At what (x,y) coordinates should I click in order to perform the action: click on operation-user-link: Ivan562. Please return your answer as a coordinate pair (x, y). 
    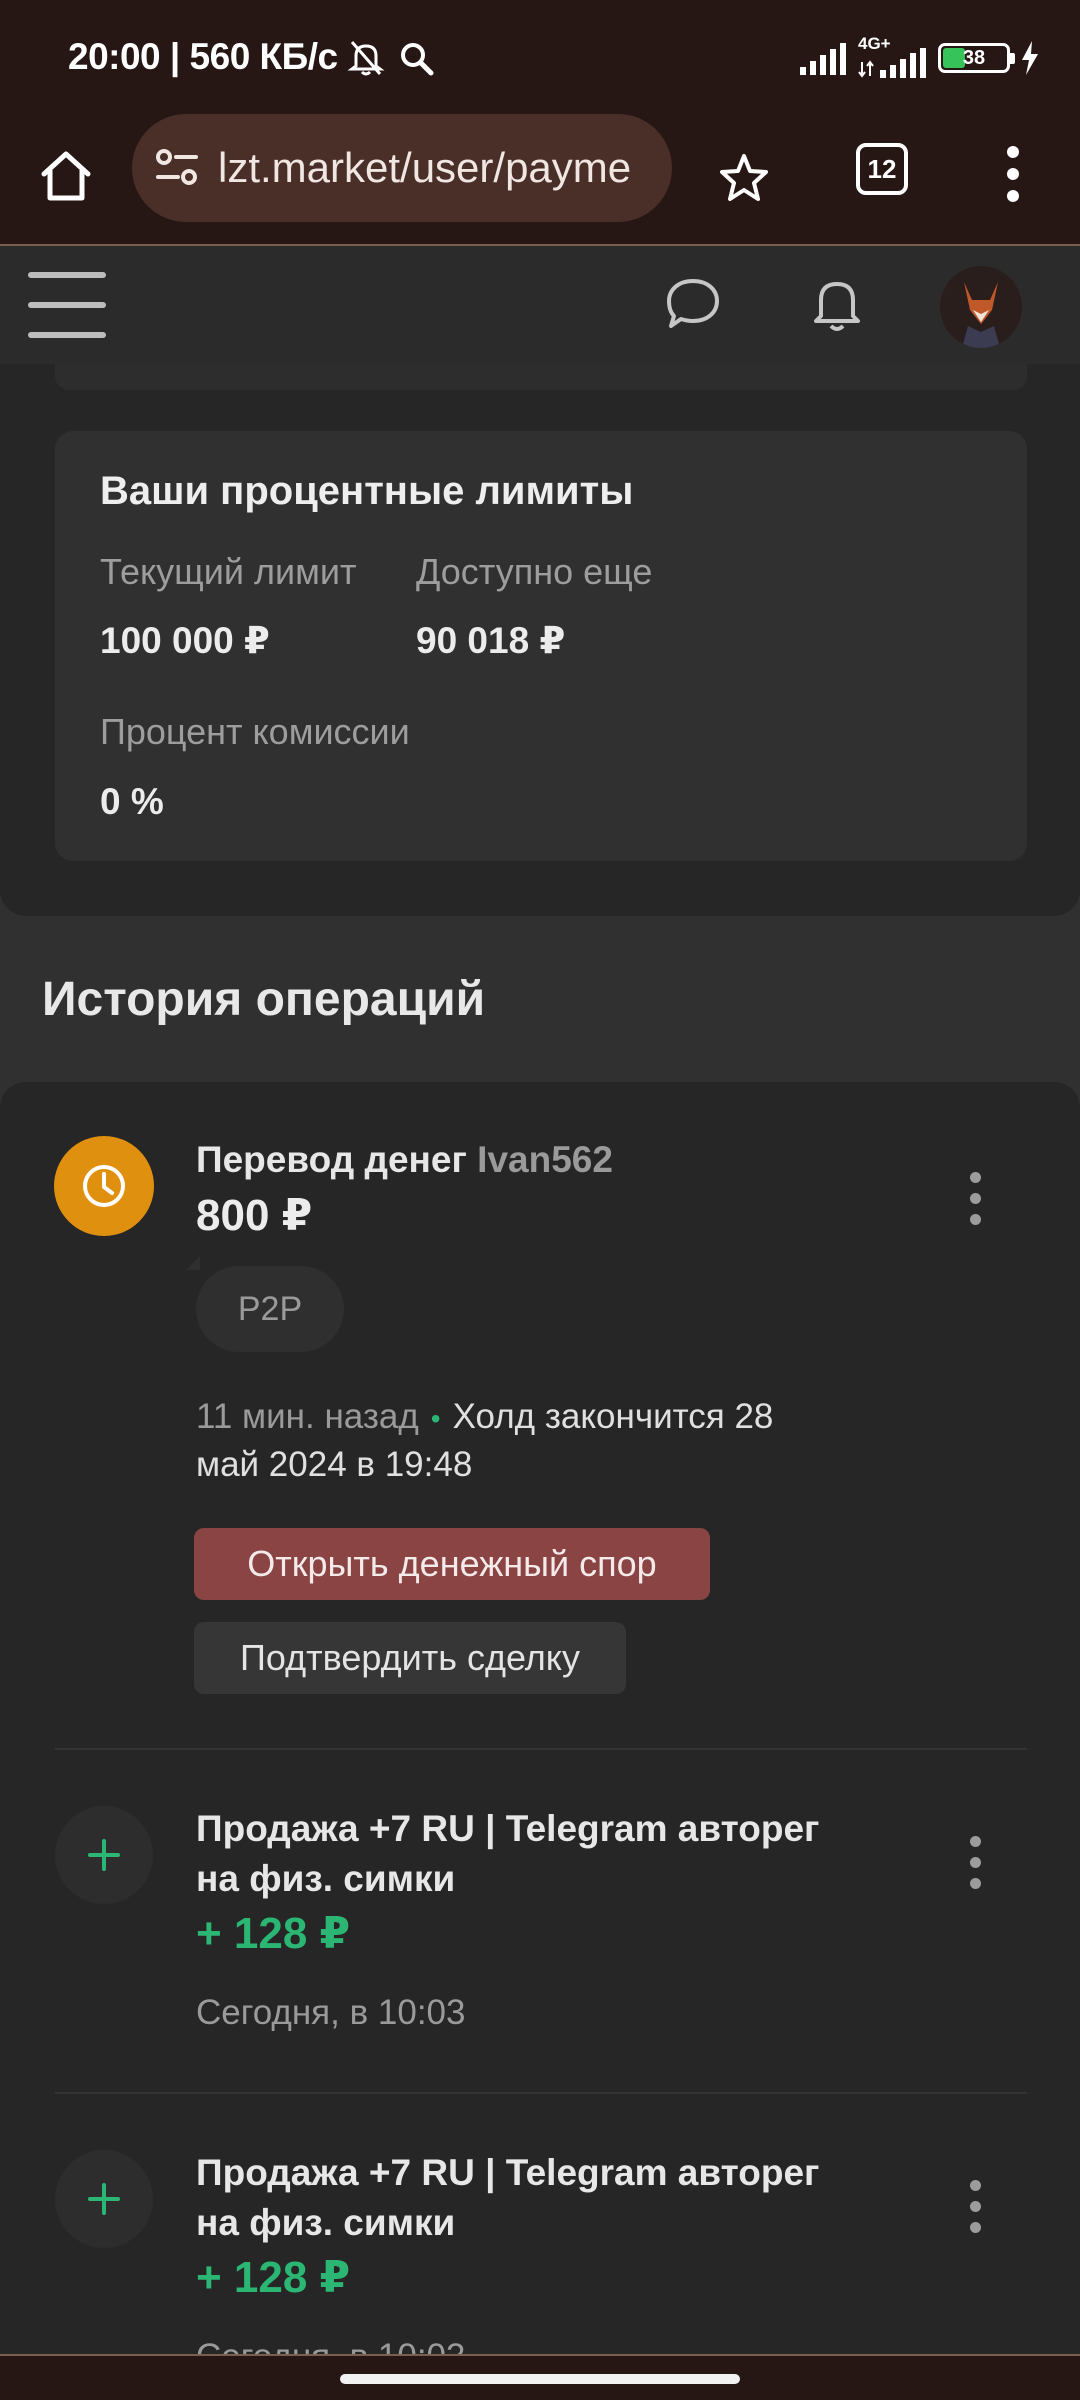
    Looking at the image, I should click on (545, 1159).